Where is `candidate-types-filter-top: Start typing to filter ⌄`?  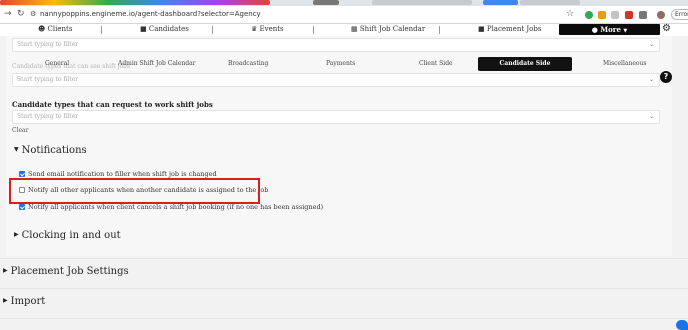
candidate-types-filter-top: Start typing to filter ⌄ is located at coordinates (336, 45).